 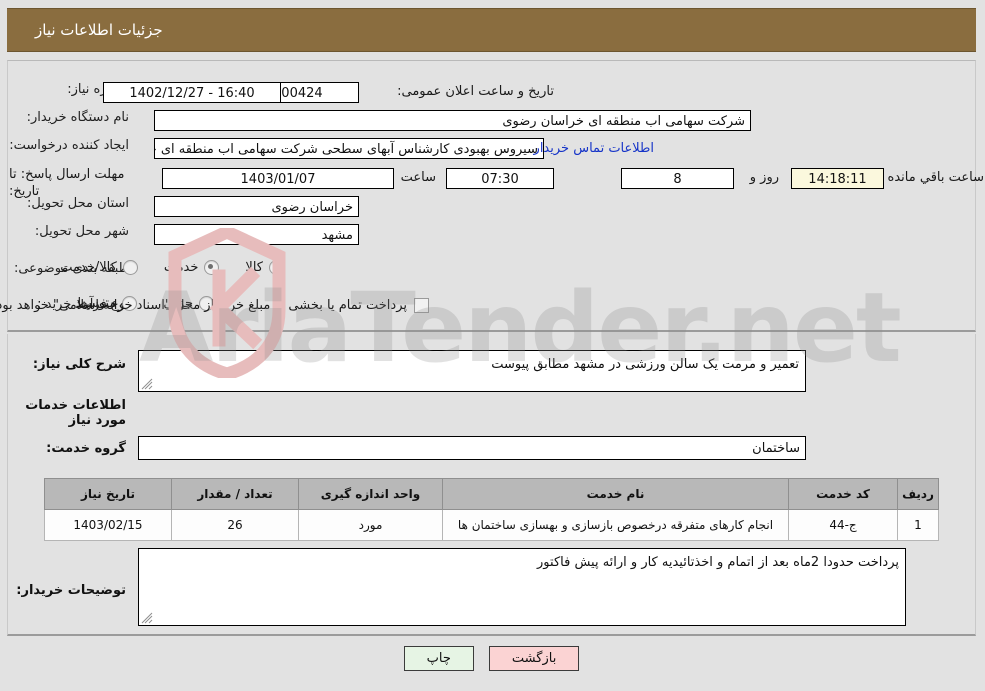 I want to click on treasury-bond-checkbox-icon, so click(x=422, y=305).